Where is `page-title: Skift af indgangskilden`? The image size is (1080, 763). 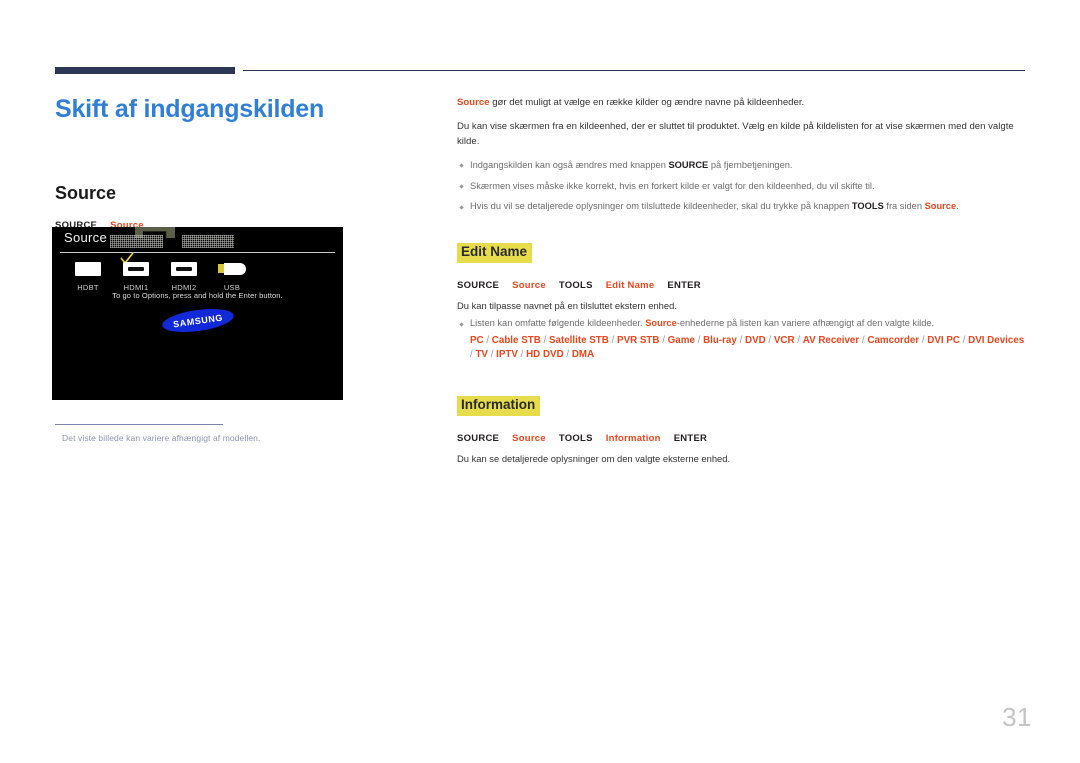
page-title: Skift af indgangskilden is located at coordinates (190, 109).